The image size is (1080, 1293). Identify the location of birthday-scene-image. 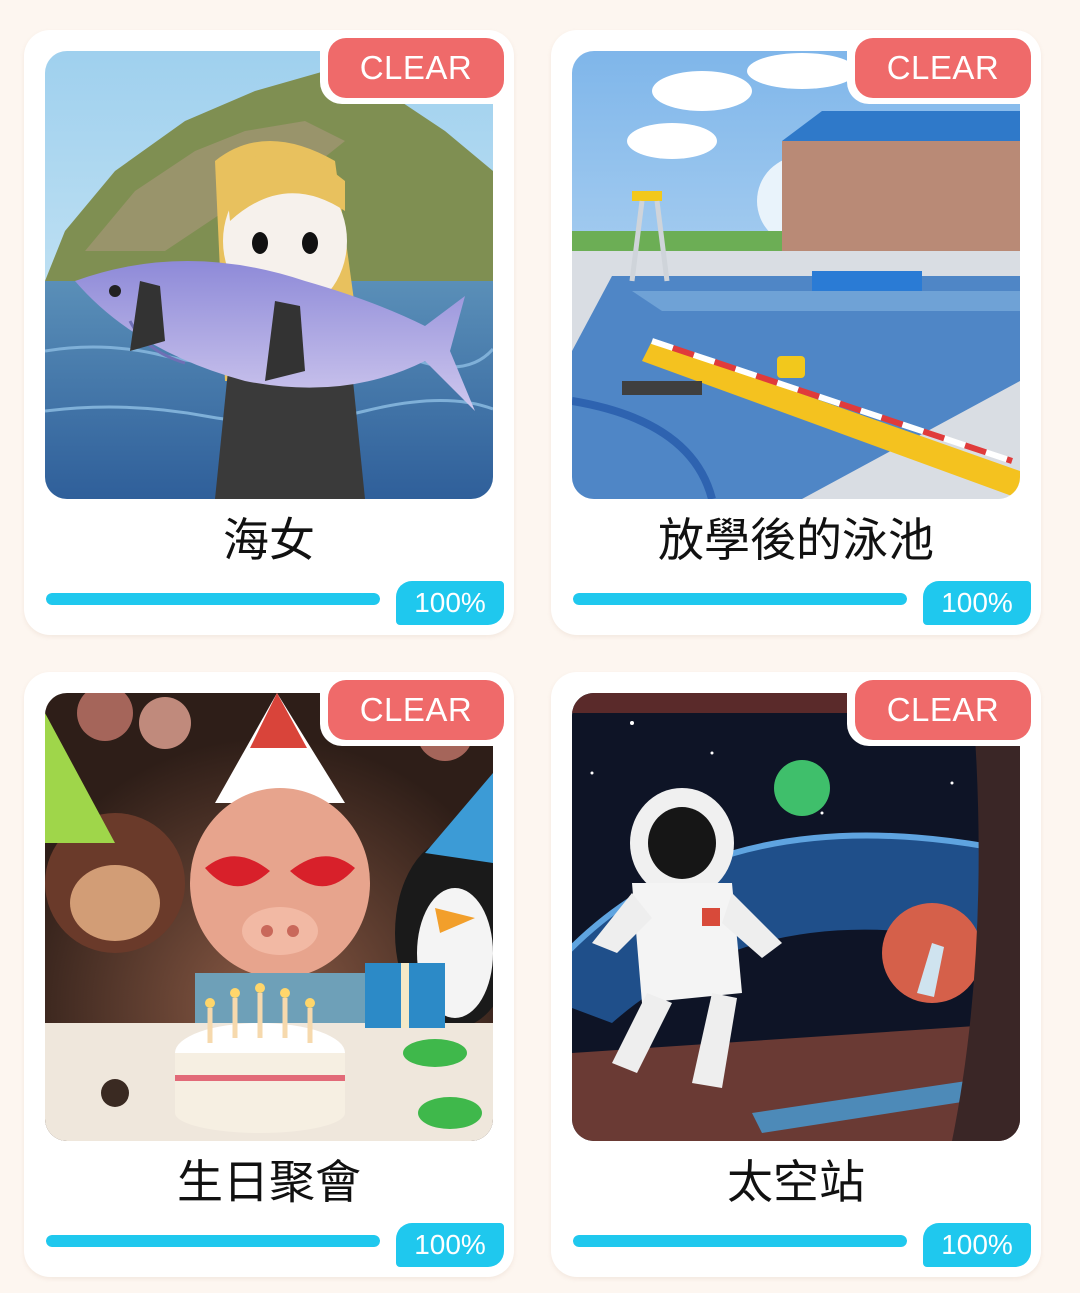
(269, 917).